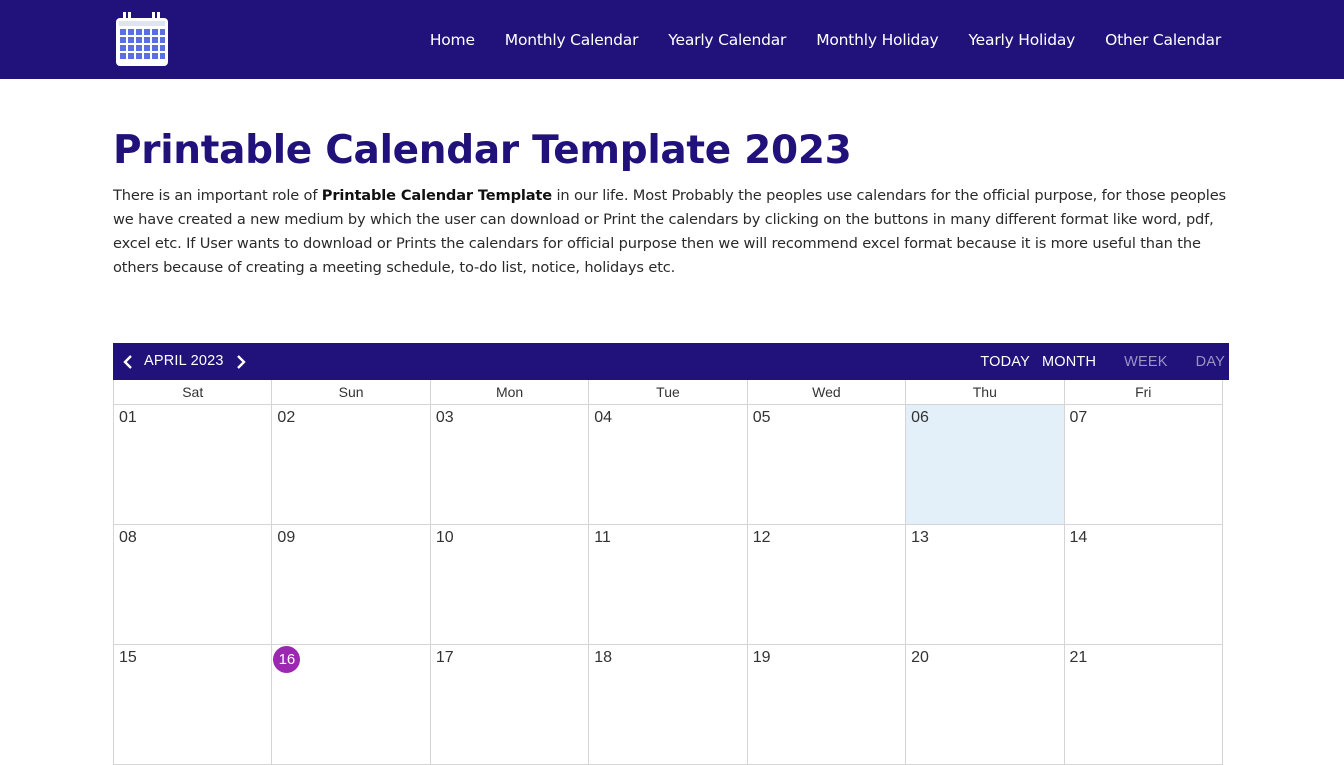 The width and height of the screenshot is (1344, 765). I want to click on day-cell: 04, so click(668, 465).